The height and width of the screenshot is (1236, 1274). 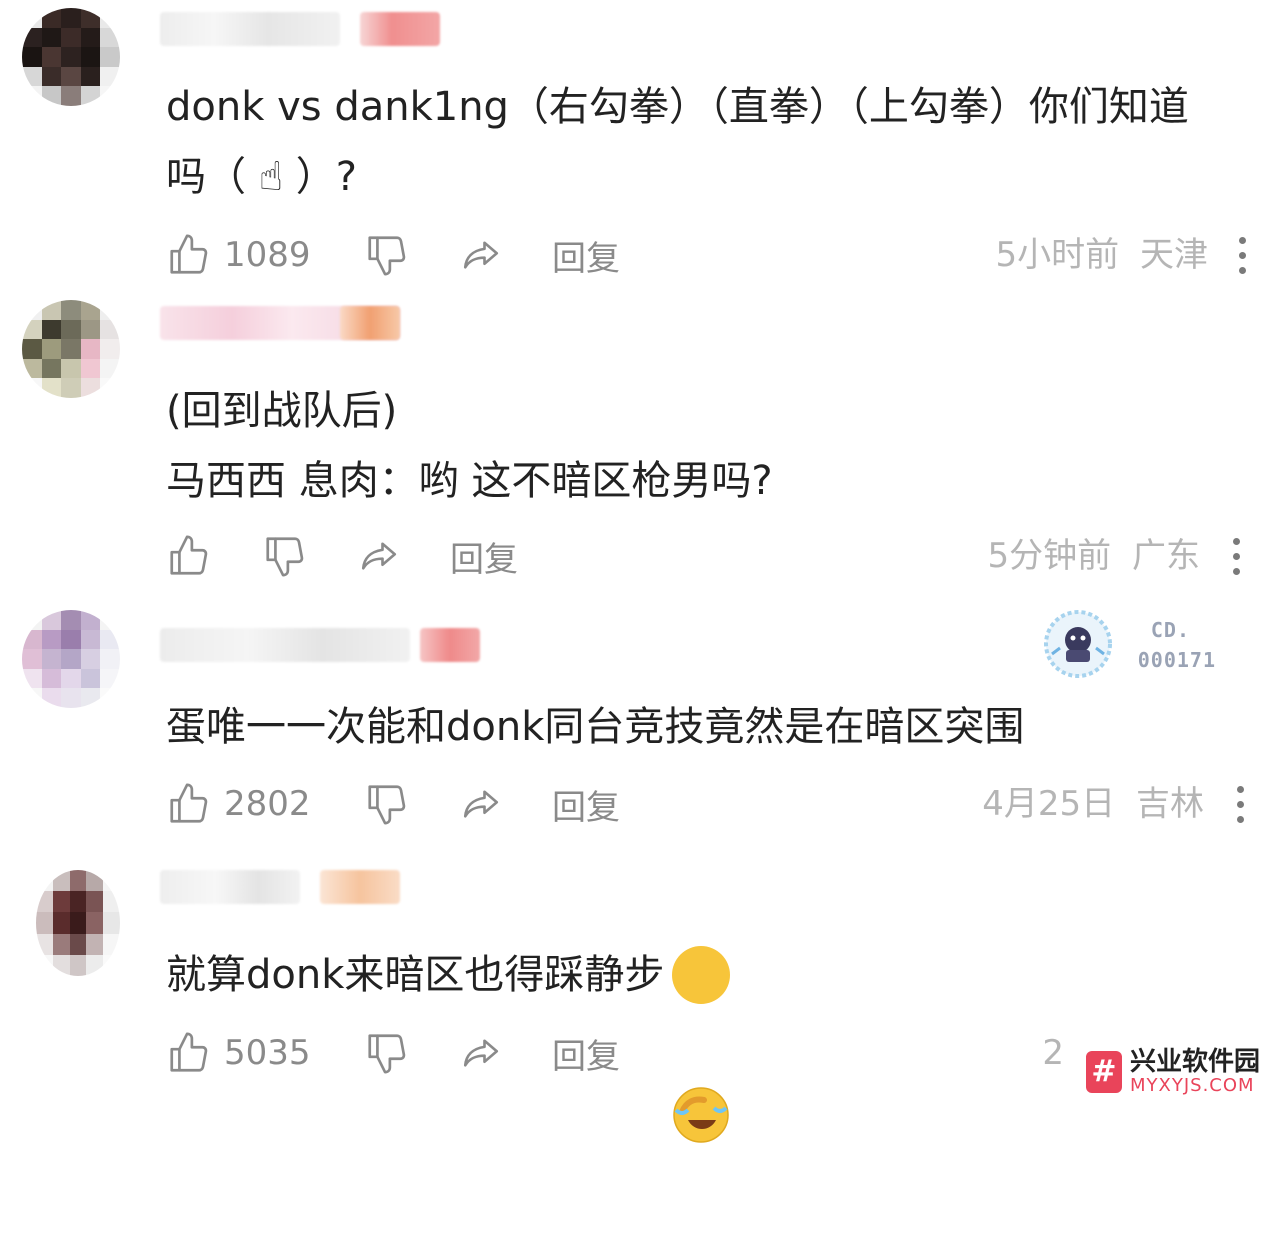 I want to click on medal-code-line1: CD., so click(x=1170, y=630).